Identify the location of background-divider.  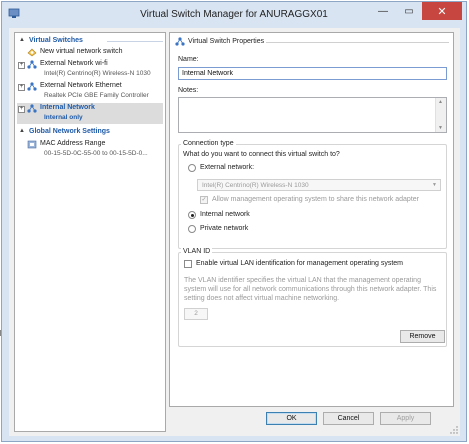
(2, 333).